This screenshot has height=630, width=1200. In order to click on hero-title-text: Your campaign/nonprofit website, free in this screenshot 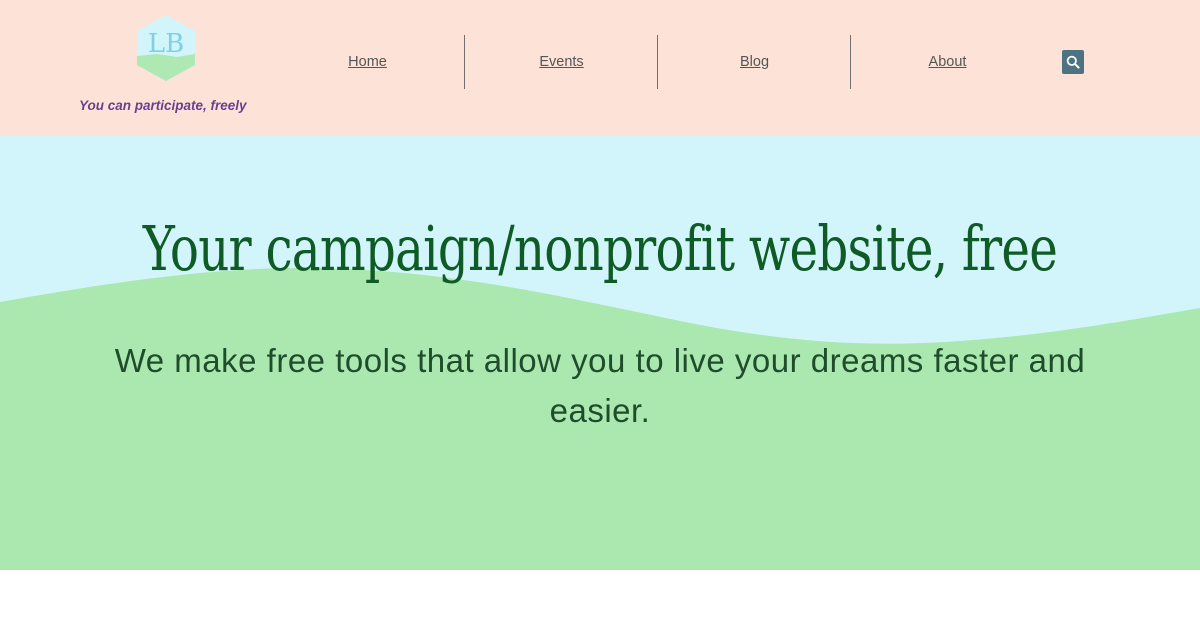, I will do `click(600, 248)`.